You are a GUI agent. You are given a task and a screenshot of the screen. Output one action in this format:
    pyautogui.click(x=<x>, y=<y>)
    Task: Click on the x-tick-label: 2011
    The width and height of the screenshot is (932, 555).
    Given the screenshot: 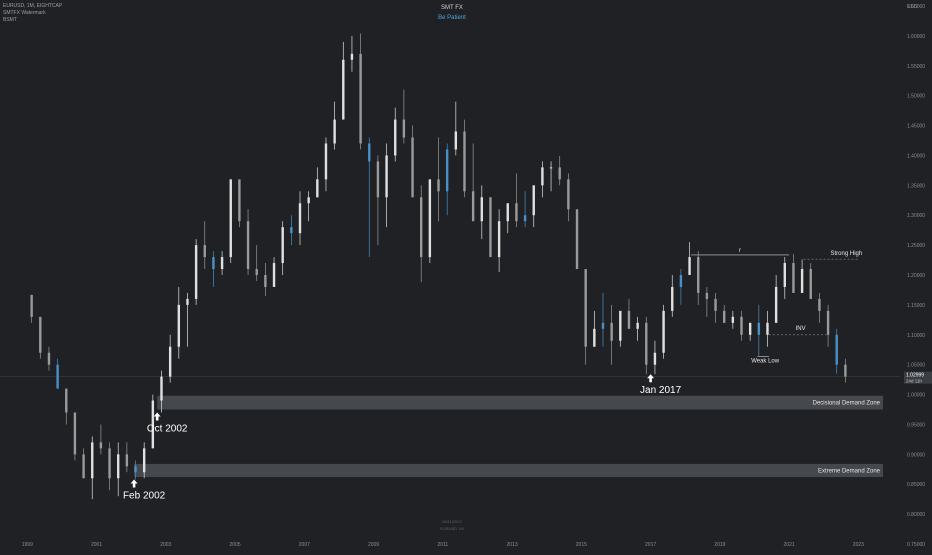 What is the action you would take?
    pyautogui.click(x=442, y=545)
    